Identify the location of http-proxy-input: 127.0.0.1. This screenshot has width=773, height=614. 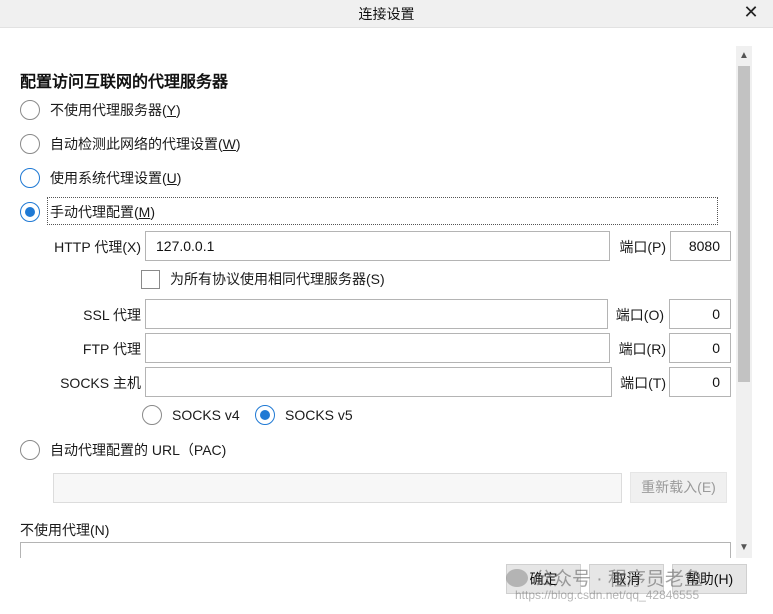
(377, 246).